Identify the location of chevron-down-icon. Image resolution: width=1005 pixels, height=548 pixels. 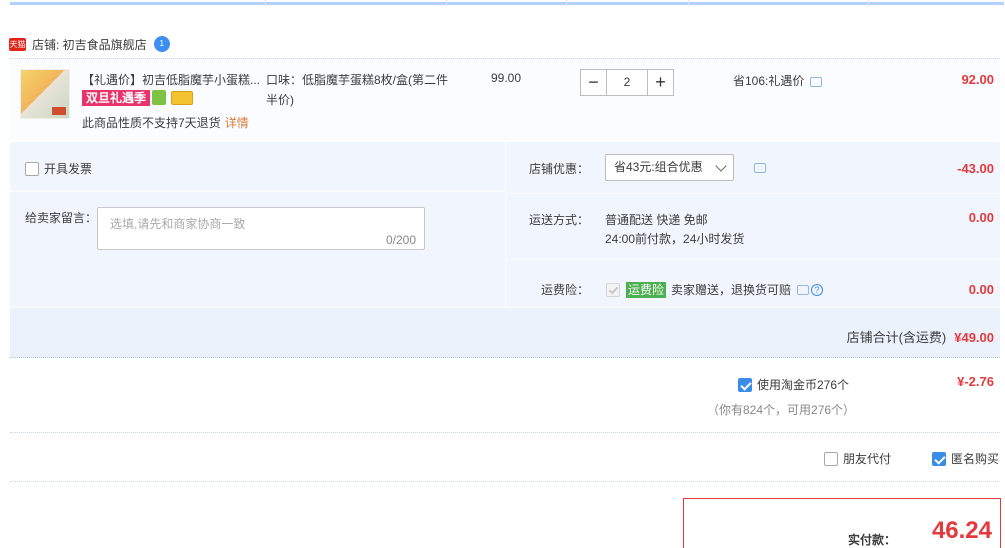
(721, 166).